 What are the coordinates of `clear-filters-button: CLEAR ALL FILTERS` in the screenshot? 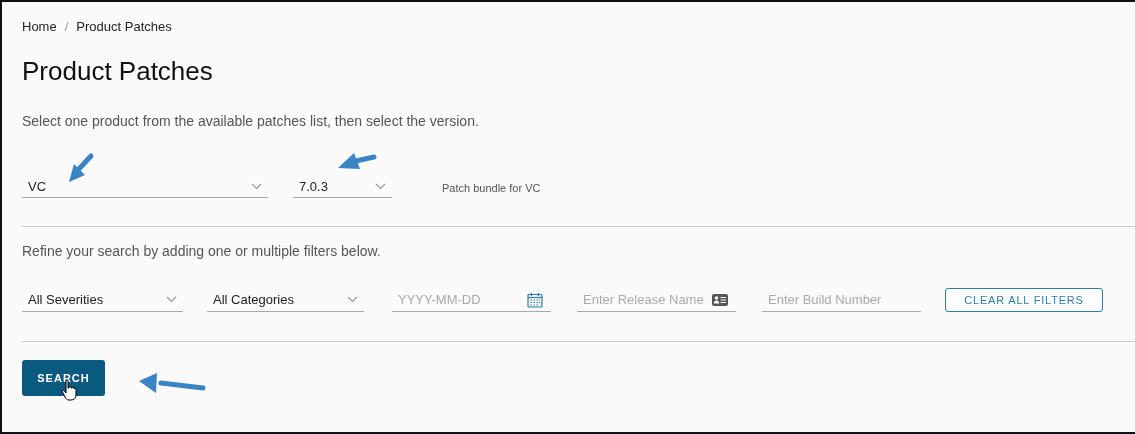 It's located at (1024, 300).